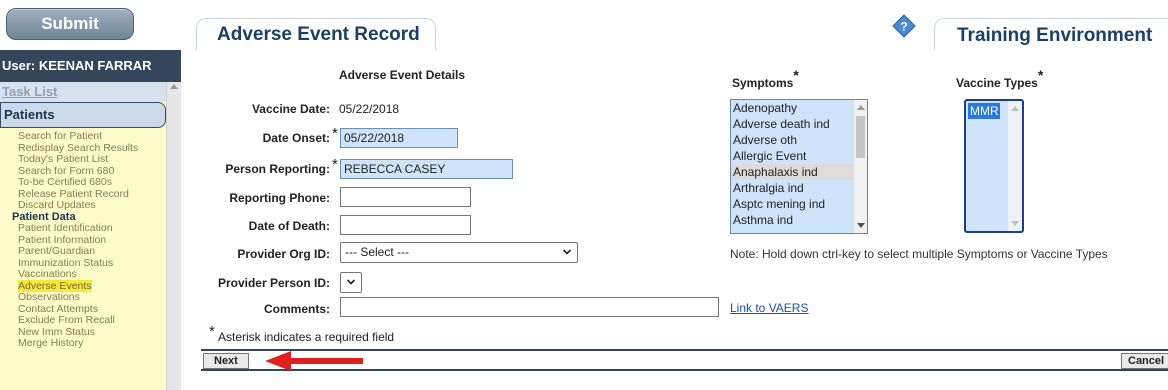 This screenshot has height=390, width=1168. I want to click on provider-org-selected: --- Select ---, so click(377, 252).